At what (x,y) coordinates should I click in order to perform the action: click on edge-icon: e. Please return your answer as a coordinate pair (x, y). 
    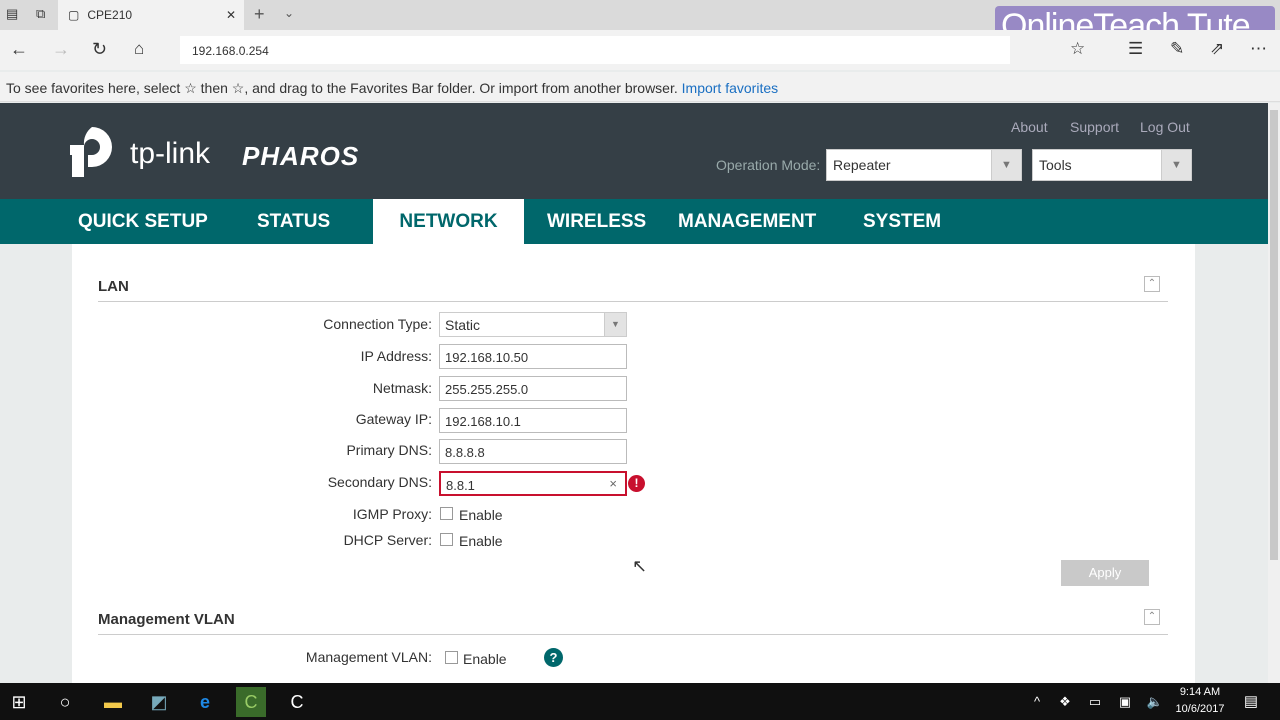
    Looking at the image, I should click on (205, 702).